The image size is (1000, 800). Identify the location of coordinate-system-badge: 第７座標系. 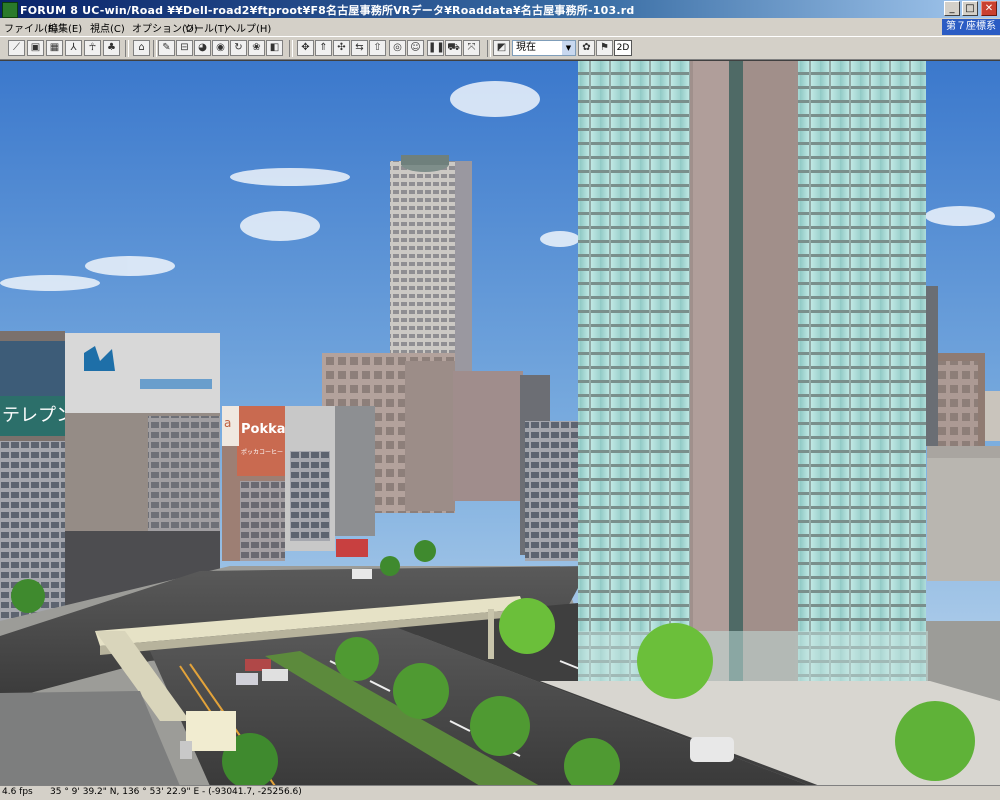
(971, 27).